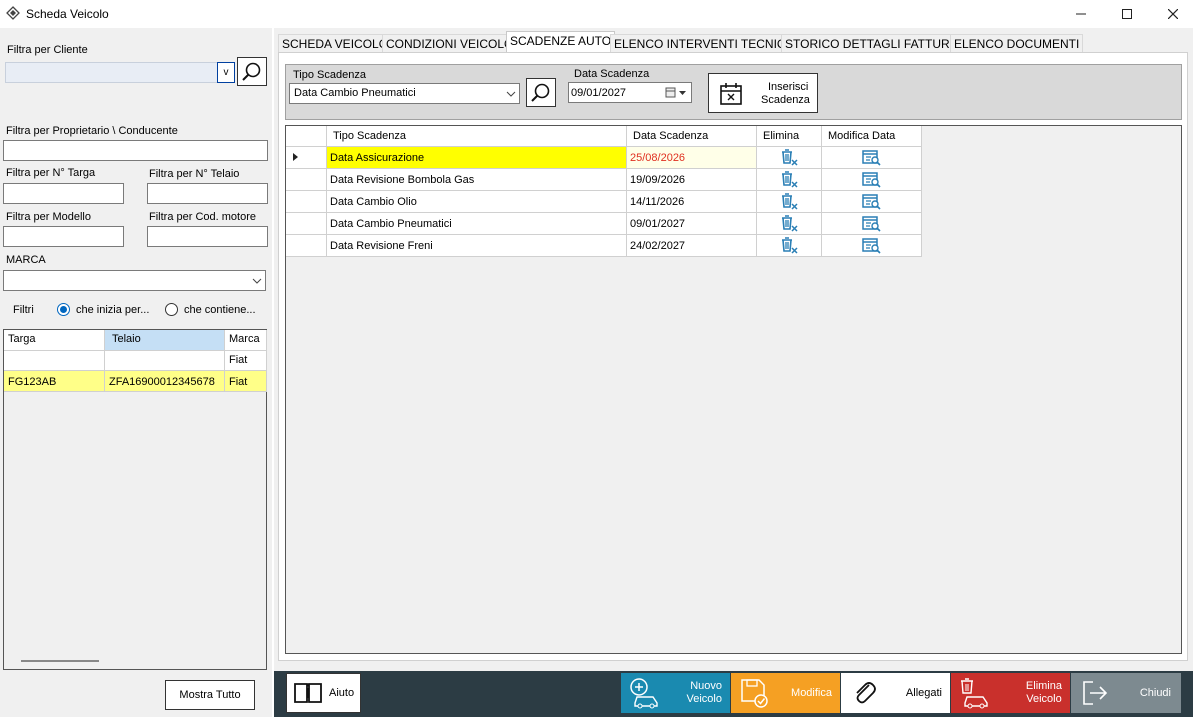  What do you see at coordinates (165, 361) in the screenshot?
I see `grid-filter-telaio` at bounding box center [165, 361].